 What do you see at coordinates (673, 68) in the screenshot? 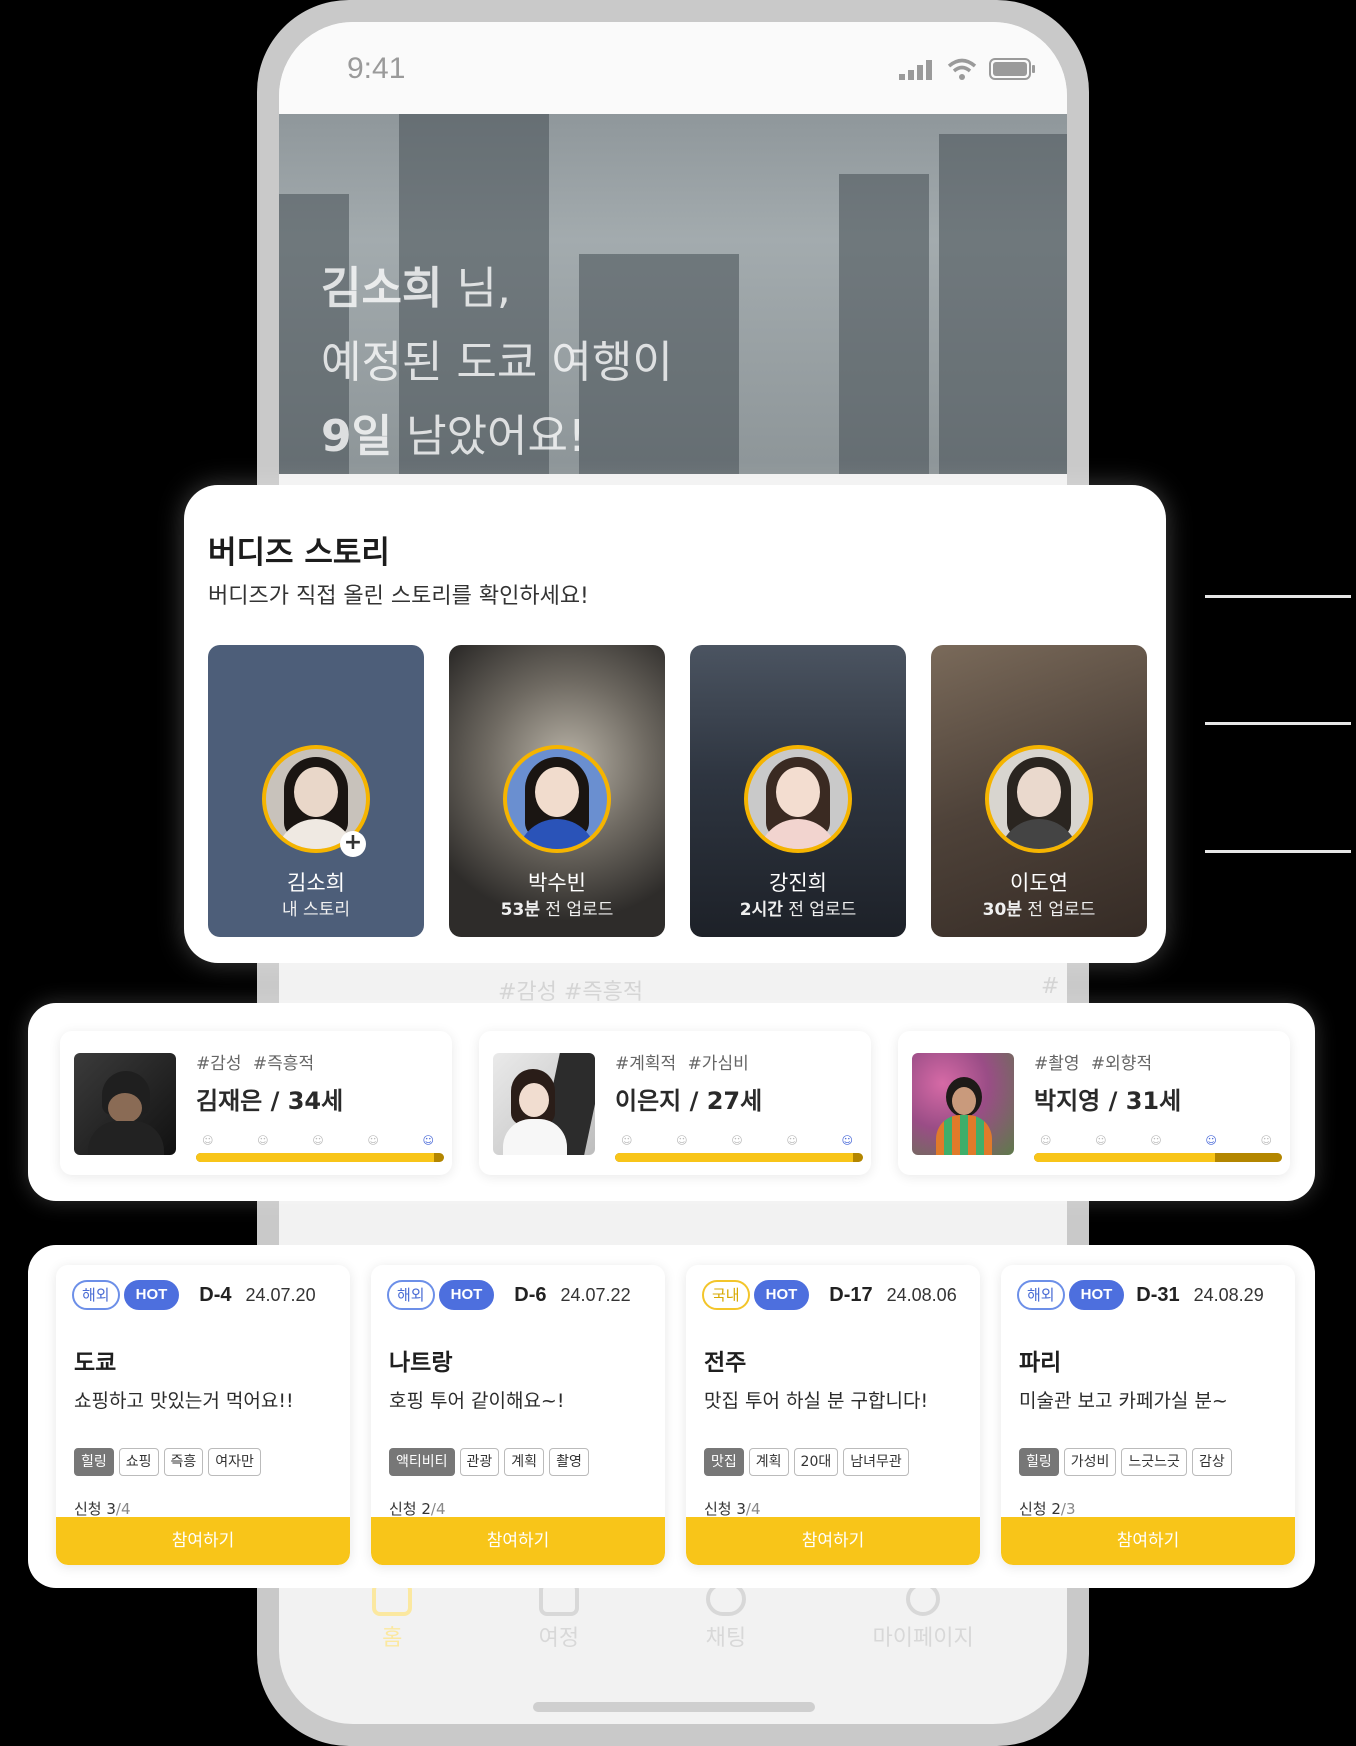
I see `status-bar: 9:41` at bounding box center [673, 68].